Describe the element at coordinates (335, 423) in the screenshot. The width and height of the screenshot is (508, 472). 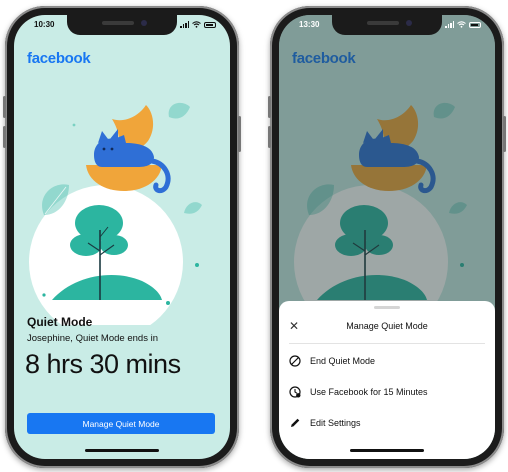
I see `option-label: Edit Settings` at that location.